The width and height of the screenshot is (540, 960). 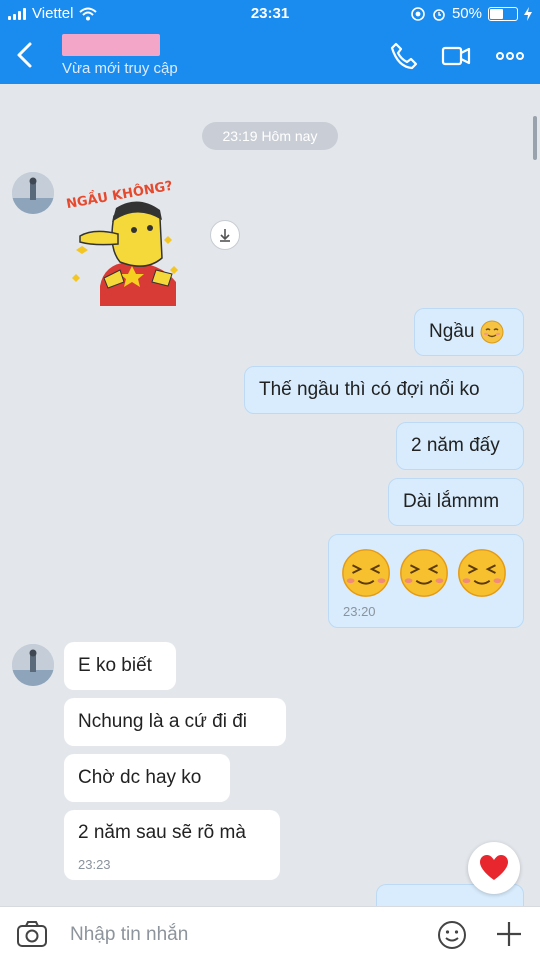 I want to click on sticker-image: NGẦU KHÔNG?, so click(x=129, y=242).